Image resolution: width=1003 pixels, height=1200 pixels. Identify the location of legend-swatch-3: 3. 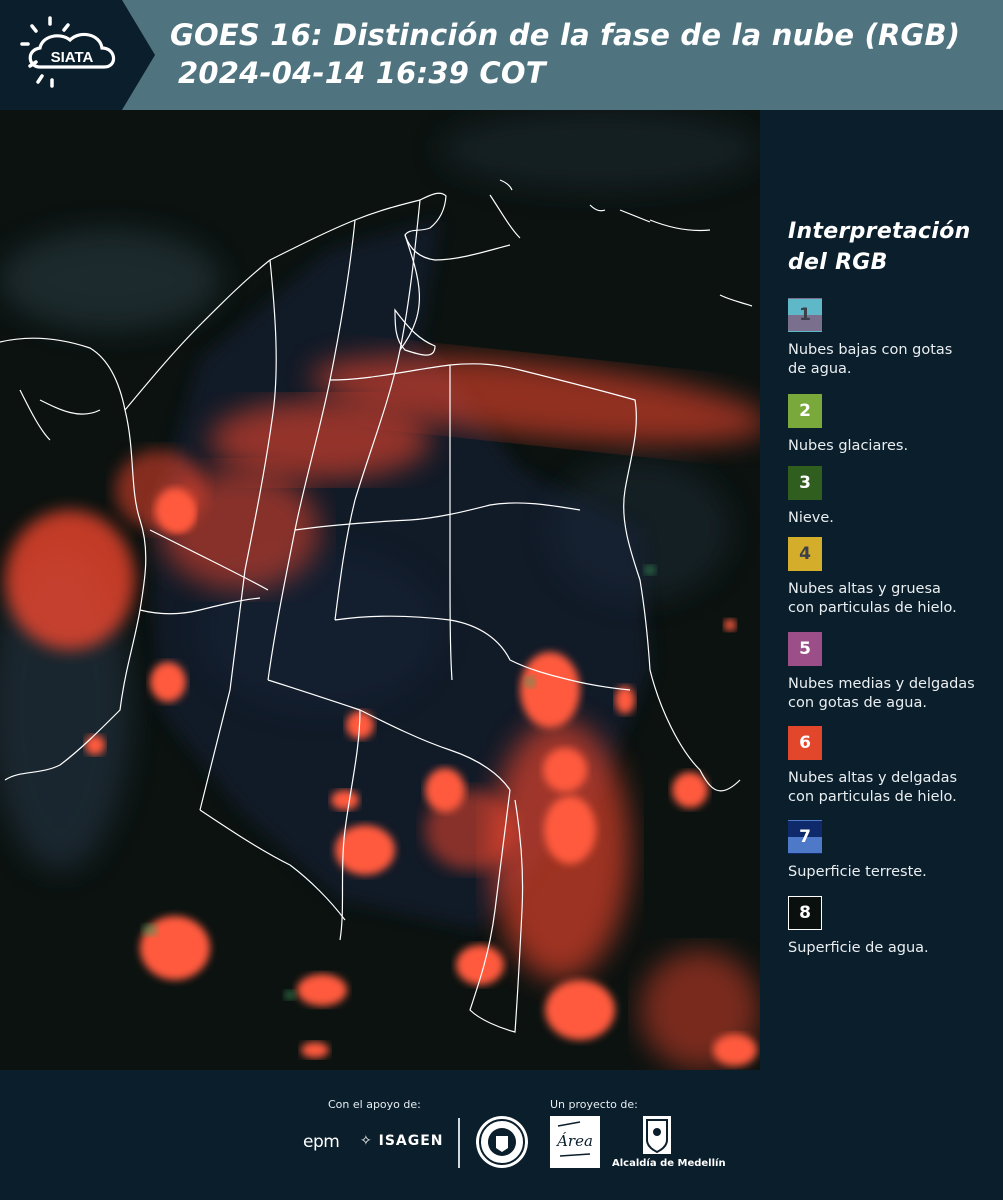
(805, 483).